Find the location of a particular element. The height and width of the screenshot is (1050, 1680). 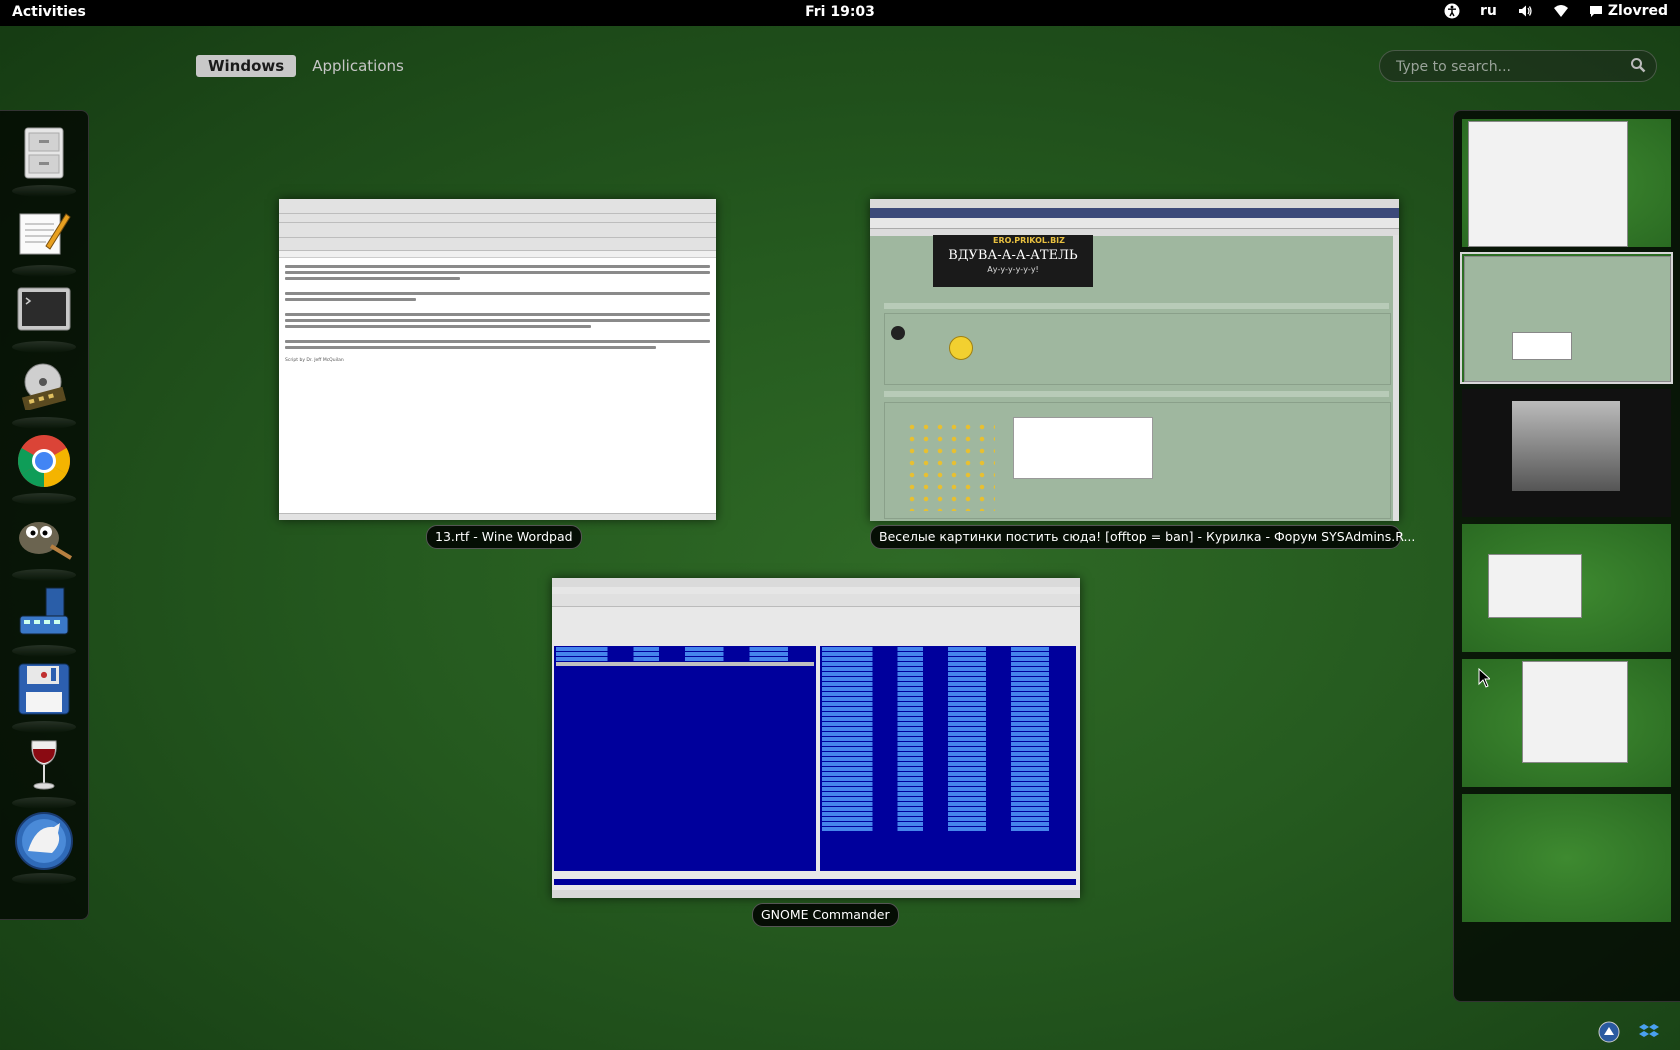

dash-item-chrome is located at coordinates (44, 468).